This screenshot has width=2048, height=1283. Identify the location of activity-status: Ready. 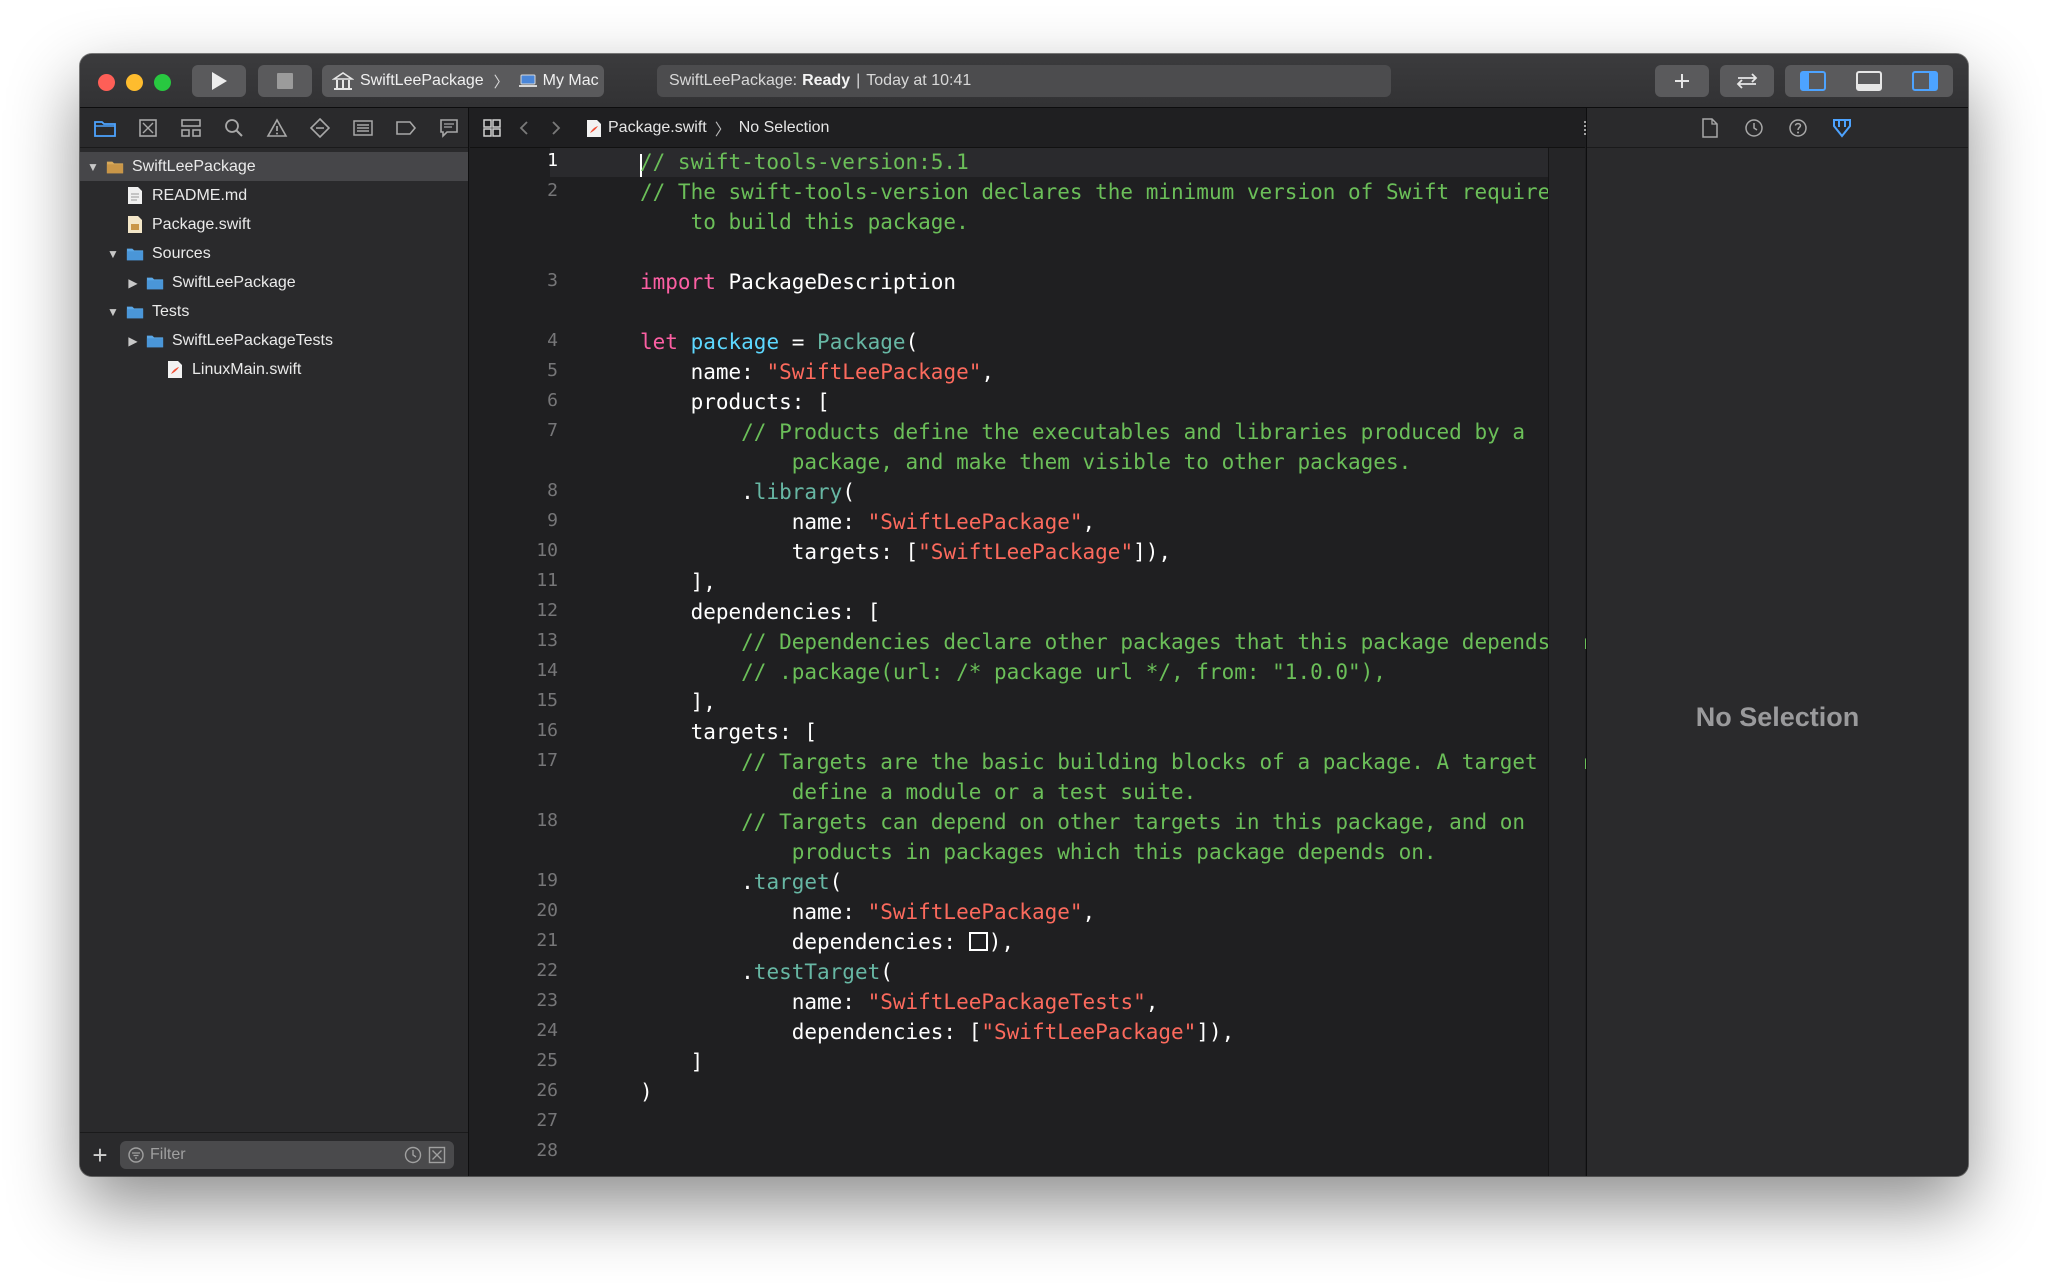
(826, 80).